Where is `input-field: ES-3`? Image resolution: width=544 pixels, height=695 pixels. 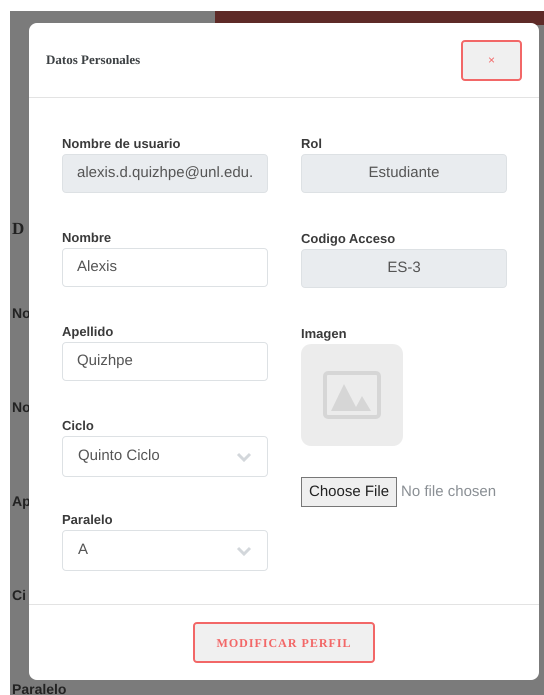 input-field: ES-3 is located at coordinates (404, 268).